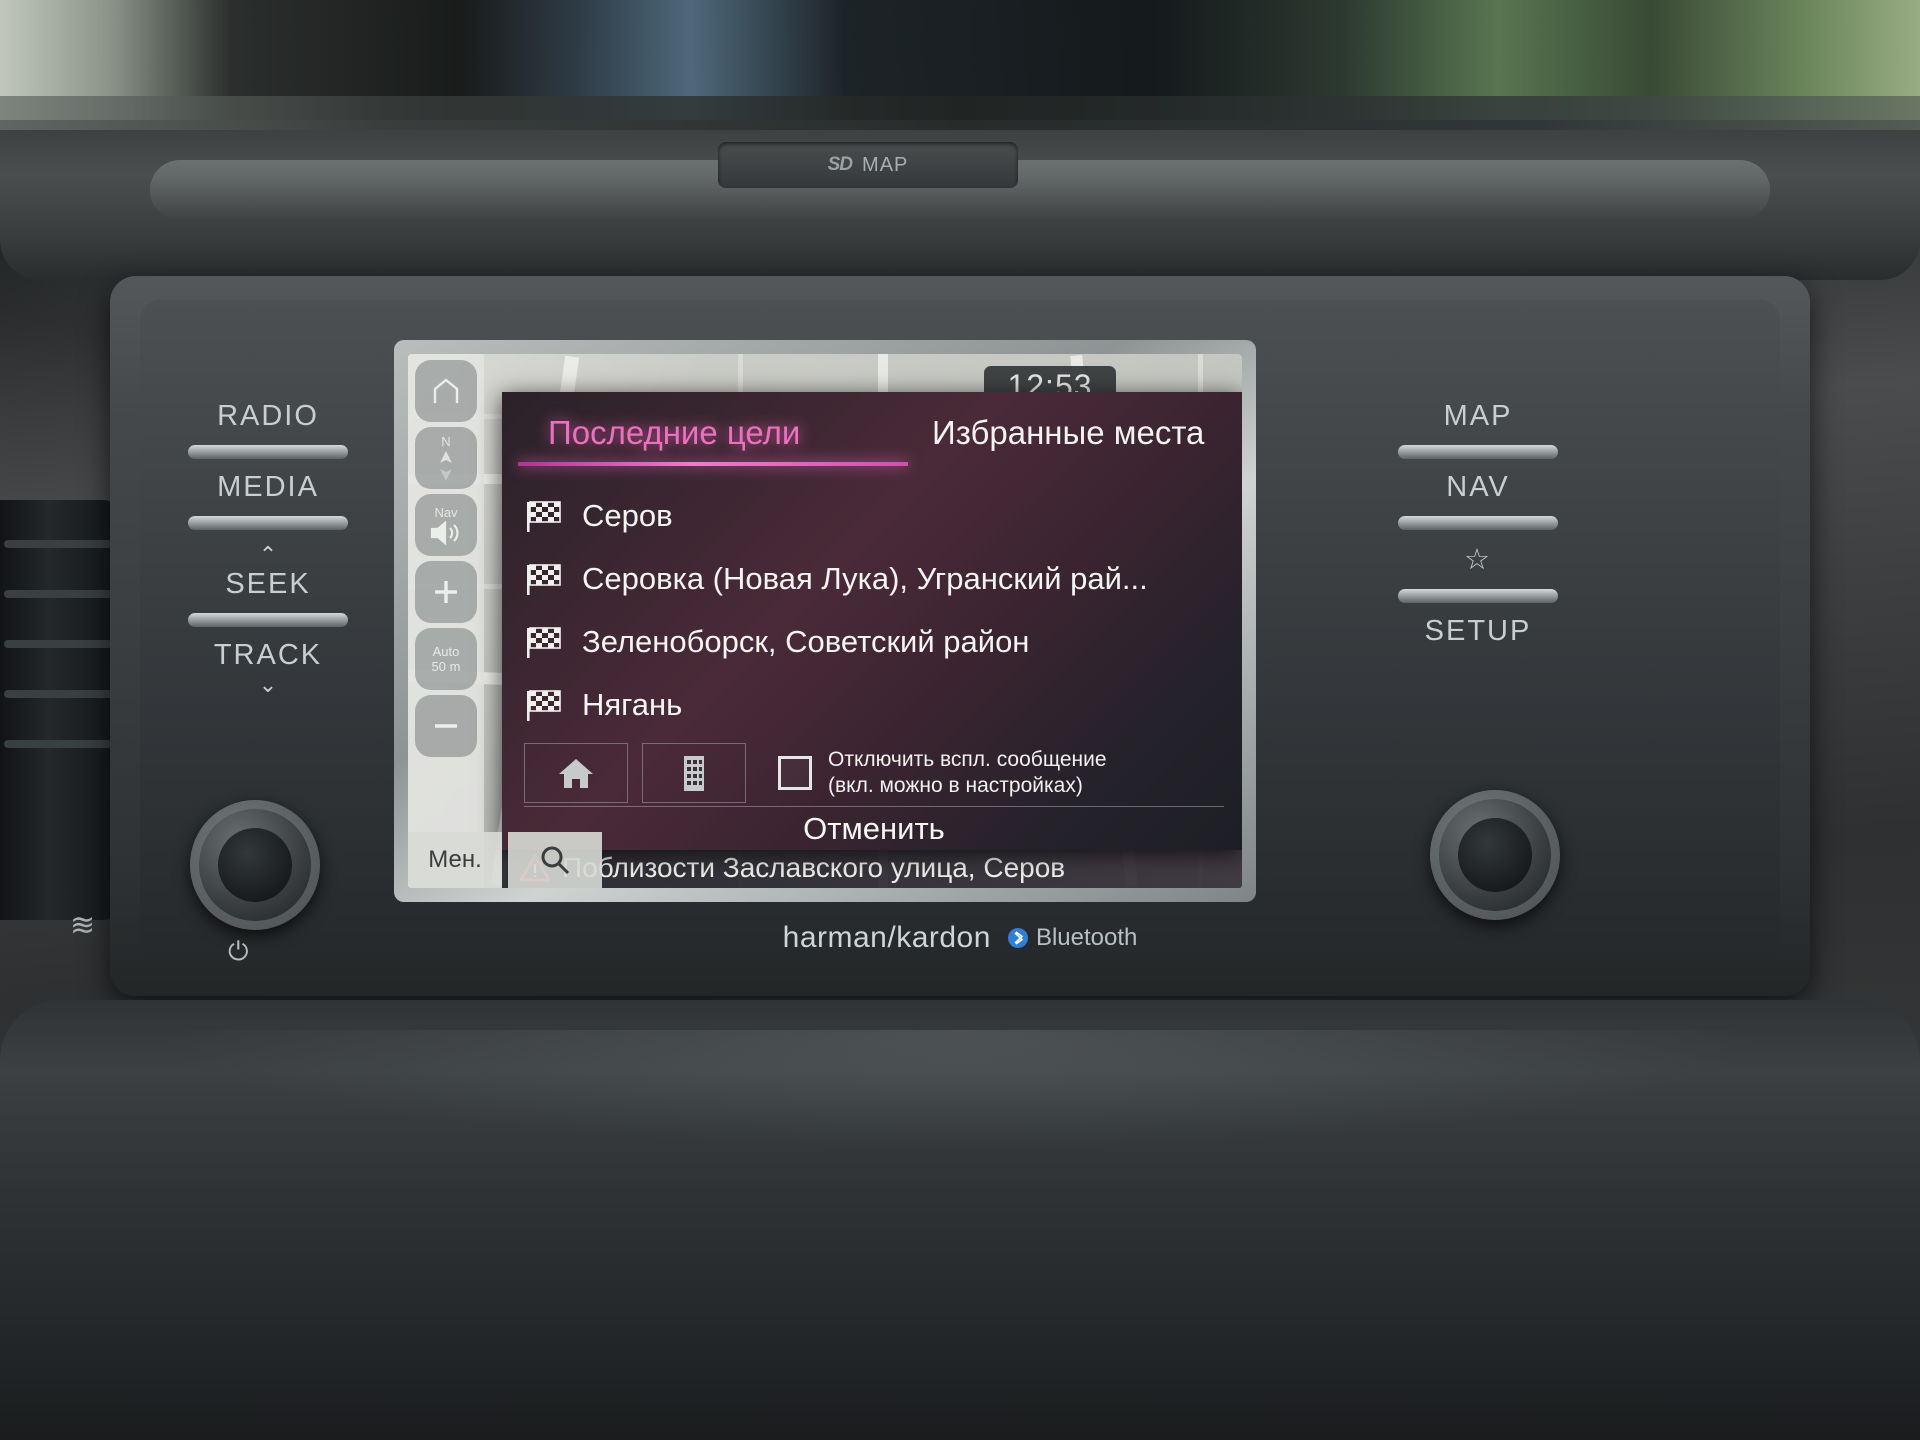 This screenshot has width=1920, height=1440. I want to click on power-volume-knob, so click(255, 865).